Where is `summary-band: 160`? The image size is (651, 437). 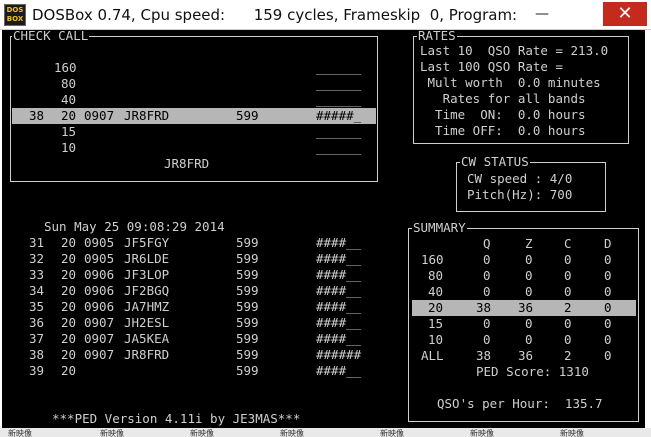
summary-band: 160 is located at coordinates (432, 259).